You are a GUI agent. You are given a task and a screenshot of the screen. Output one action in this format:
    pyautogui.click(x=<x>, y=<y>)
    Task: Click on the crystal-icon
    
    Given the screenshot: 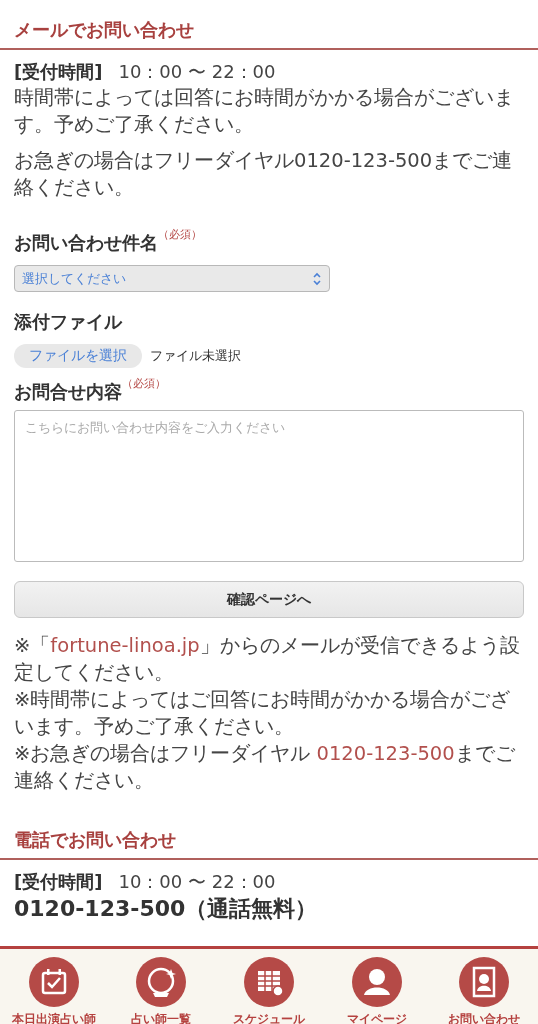 What is the action you would take?
    pyautogui.click(x=161, y=982)
    